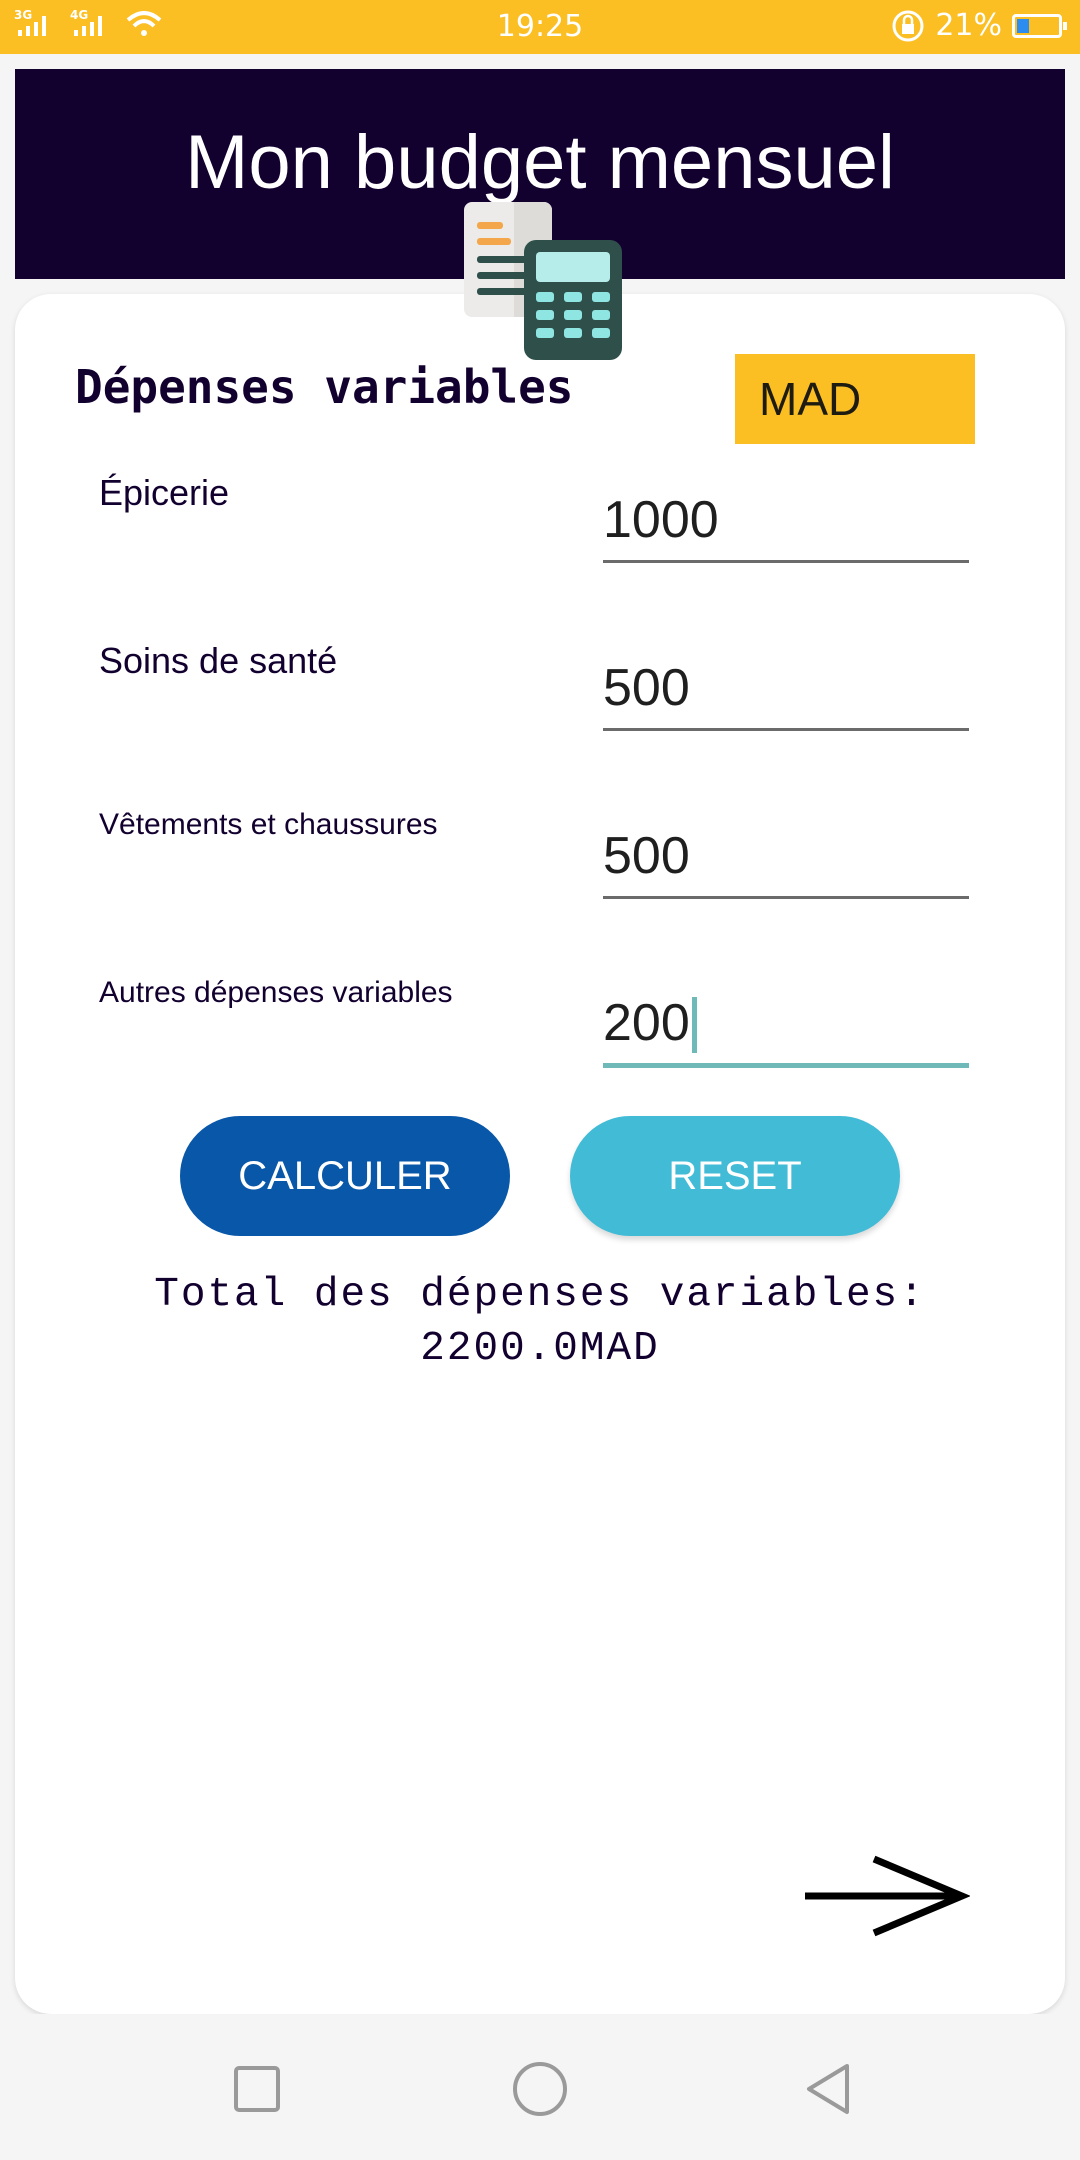  What do you see at coordinates (694, 1025) in the screenshot?
I see `text-cursor` at bounding box center [694, 1025].